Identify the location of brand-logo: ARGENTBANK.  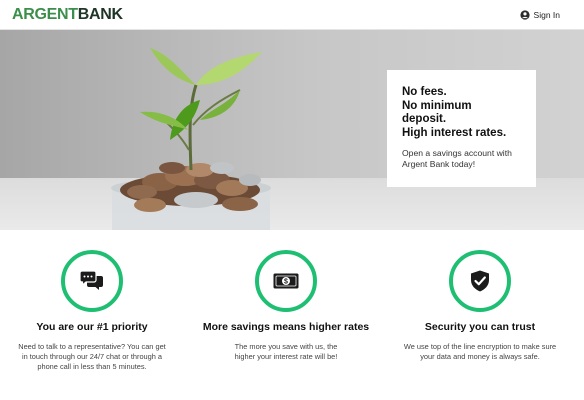
(67, 15).